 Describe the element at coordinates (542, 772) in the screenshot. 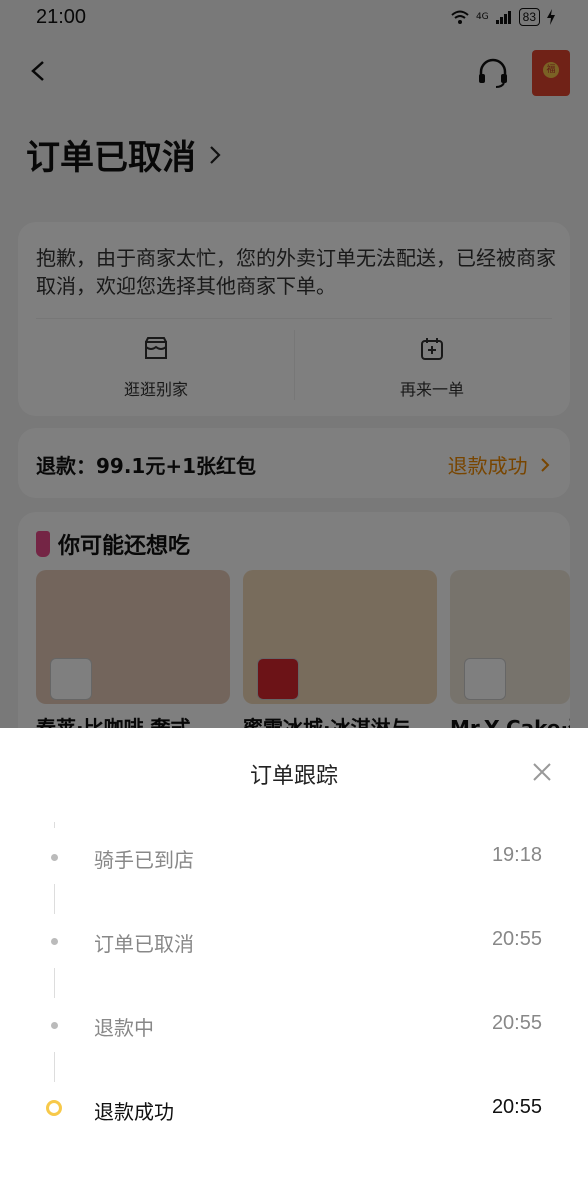

I see `close-icon` at that location.